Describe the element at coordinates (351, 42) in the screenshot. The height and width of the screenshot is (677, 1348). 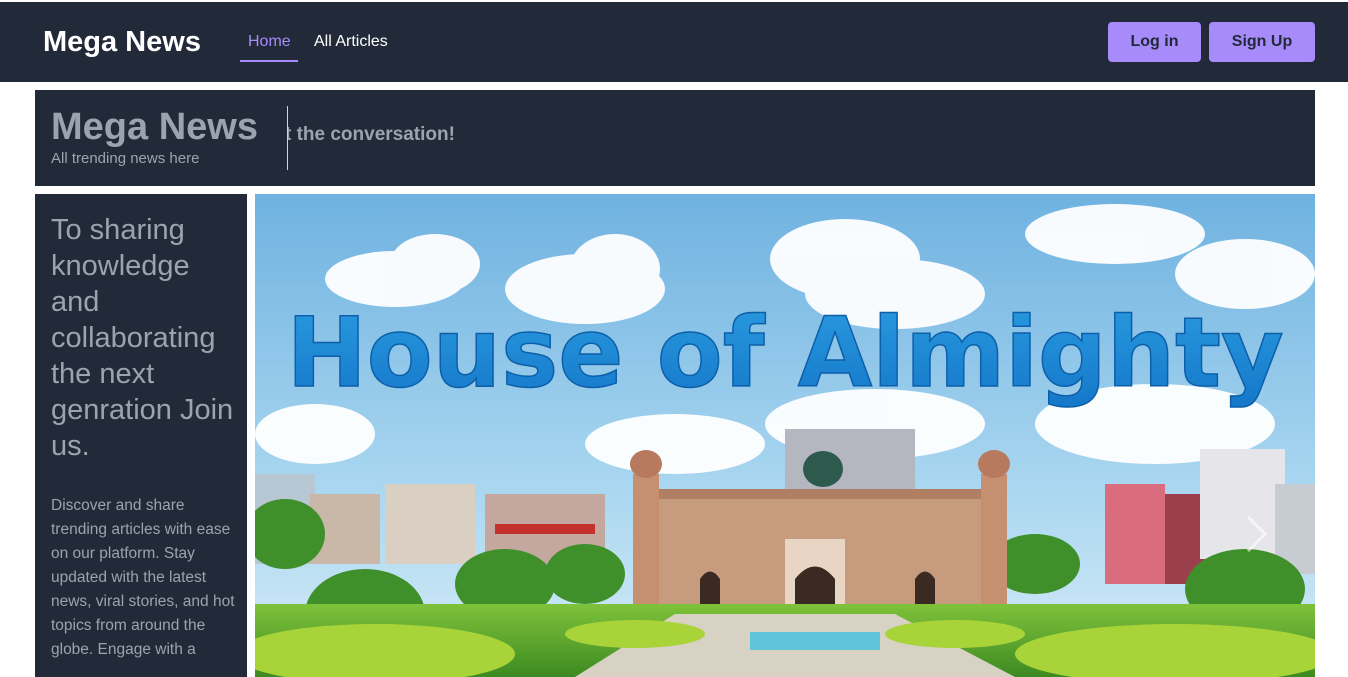
I see `nav-link-all-articles: All Articles` at that location.